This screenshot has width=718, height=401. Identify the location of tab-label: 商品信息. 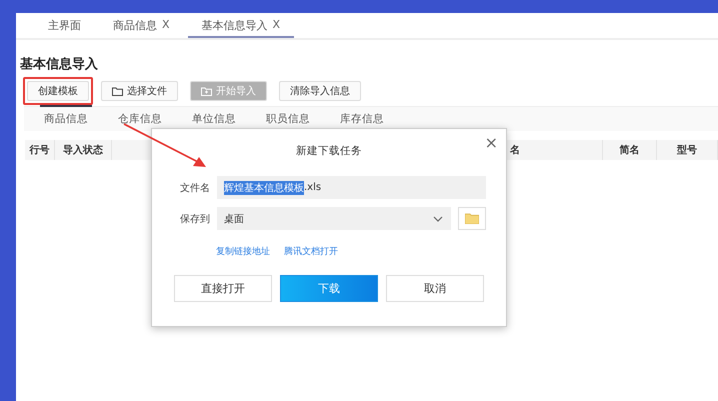
(135, 25).